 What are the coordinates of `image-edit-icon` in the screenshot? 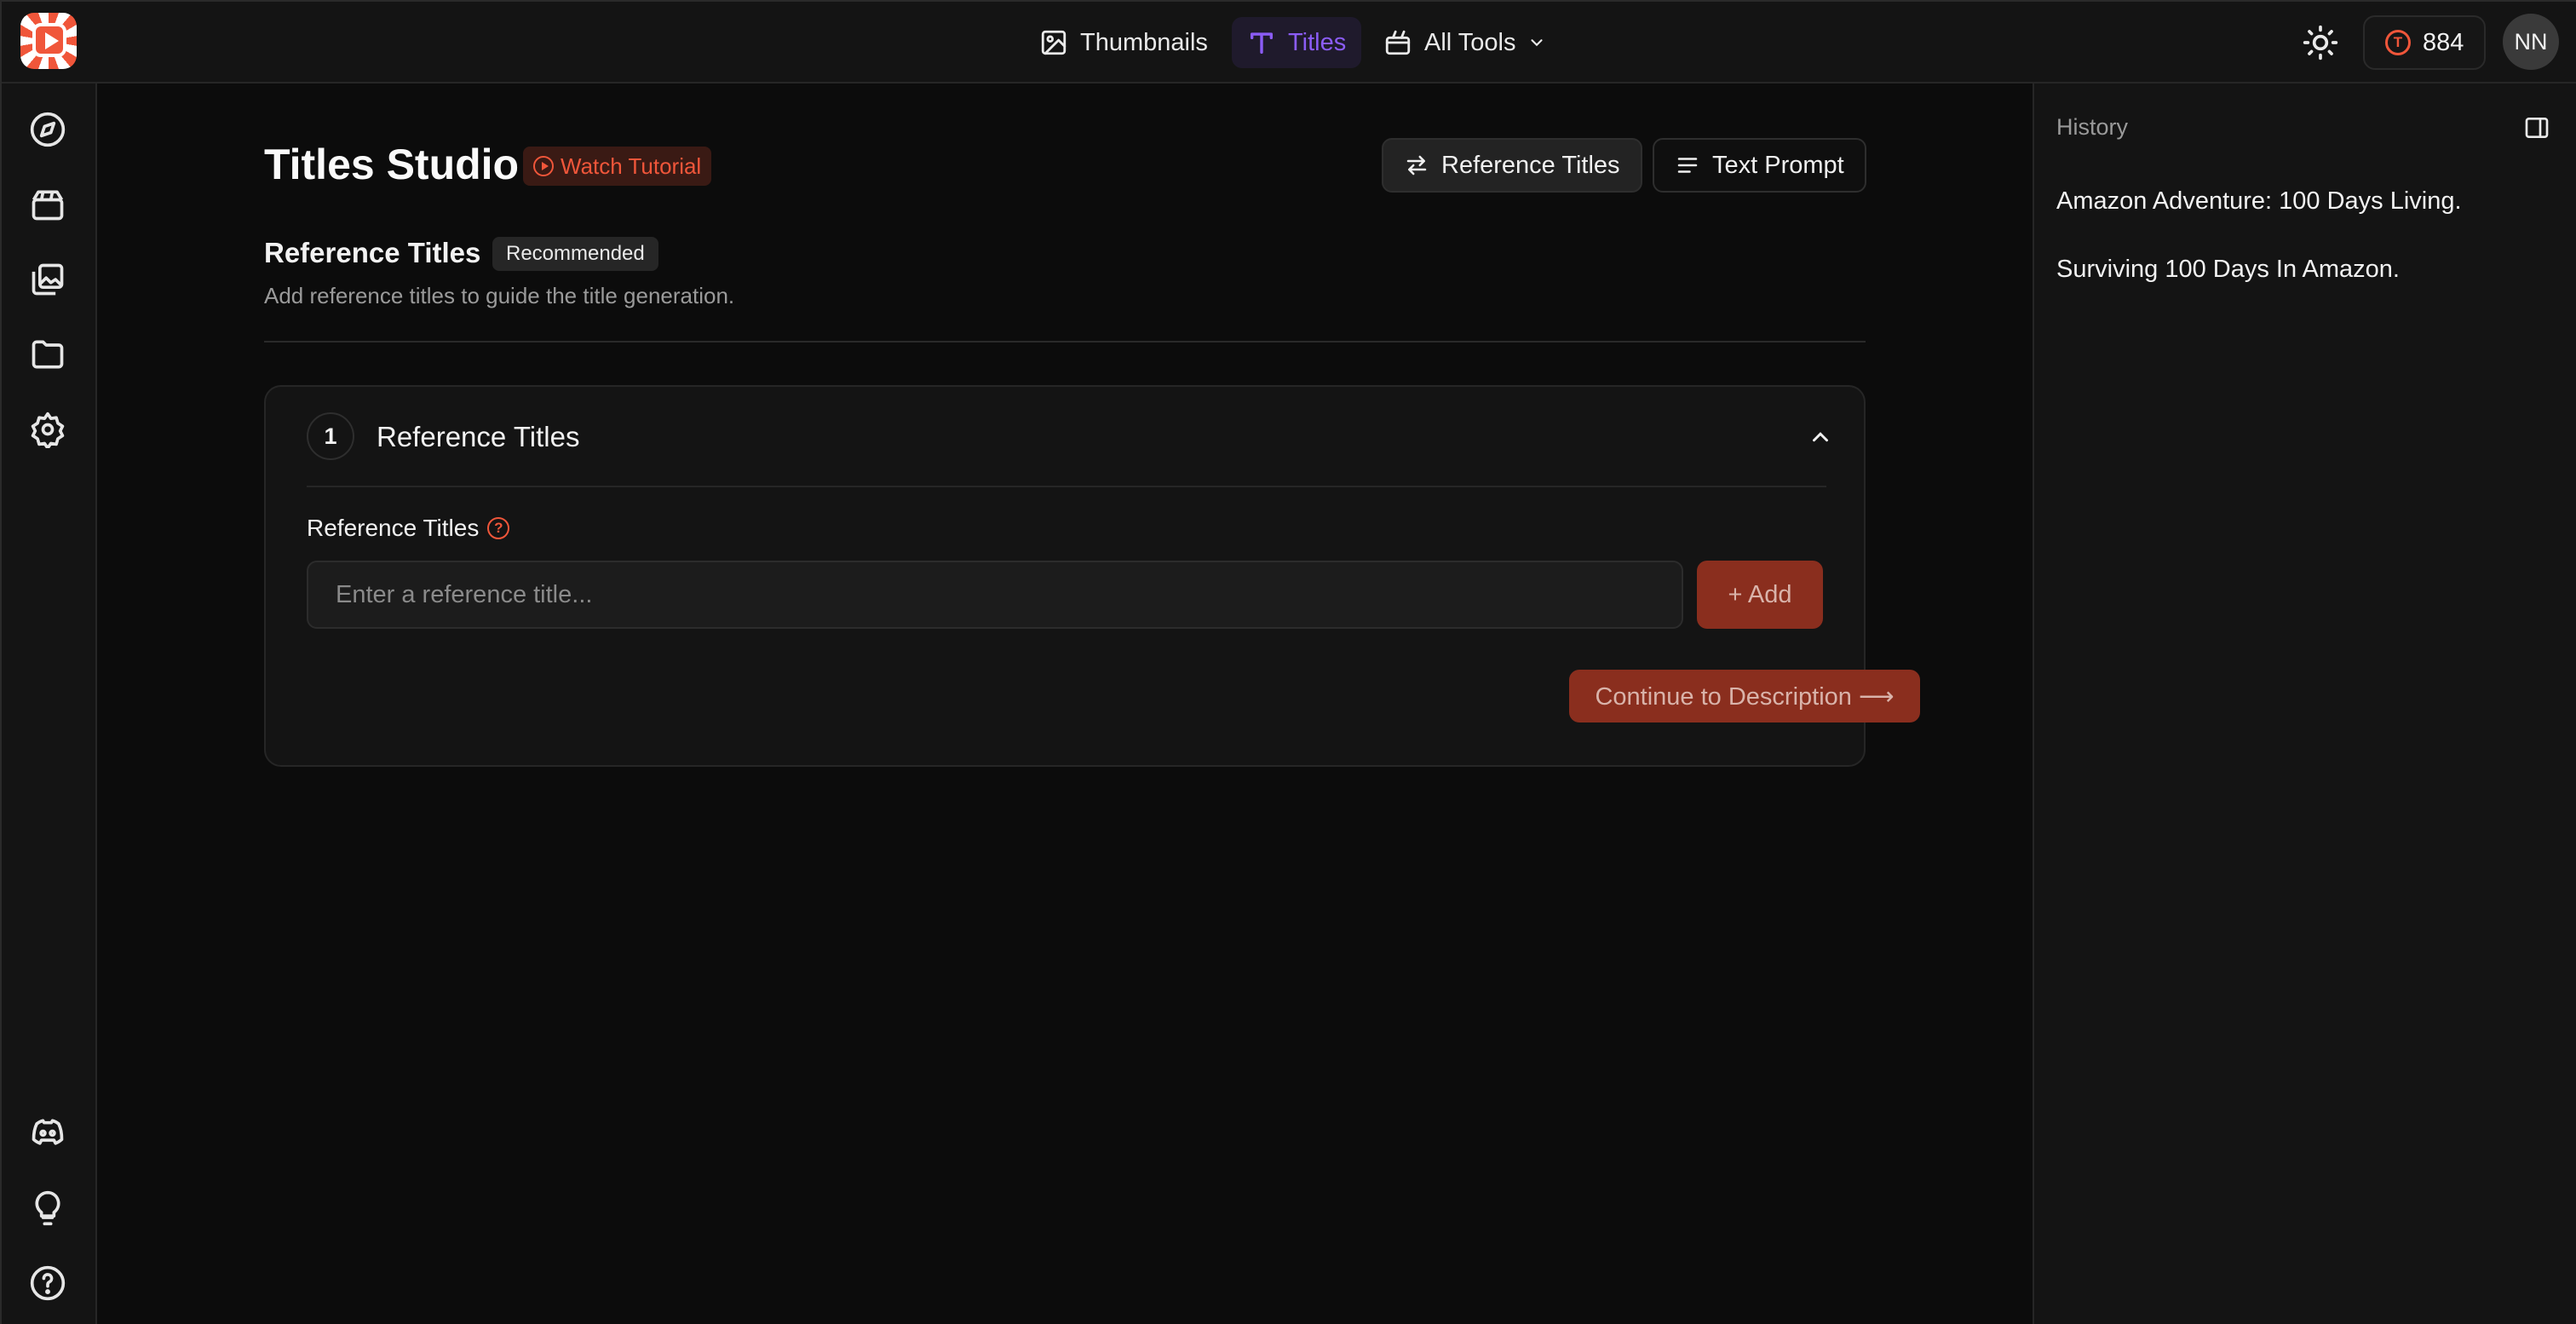 It's located at (1054, 43).